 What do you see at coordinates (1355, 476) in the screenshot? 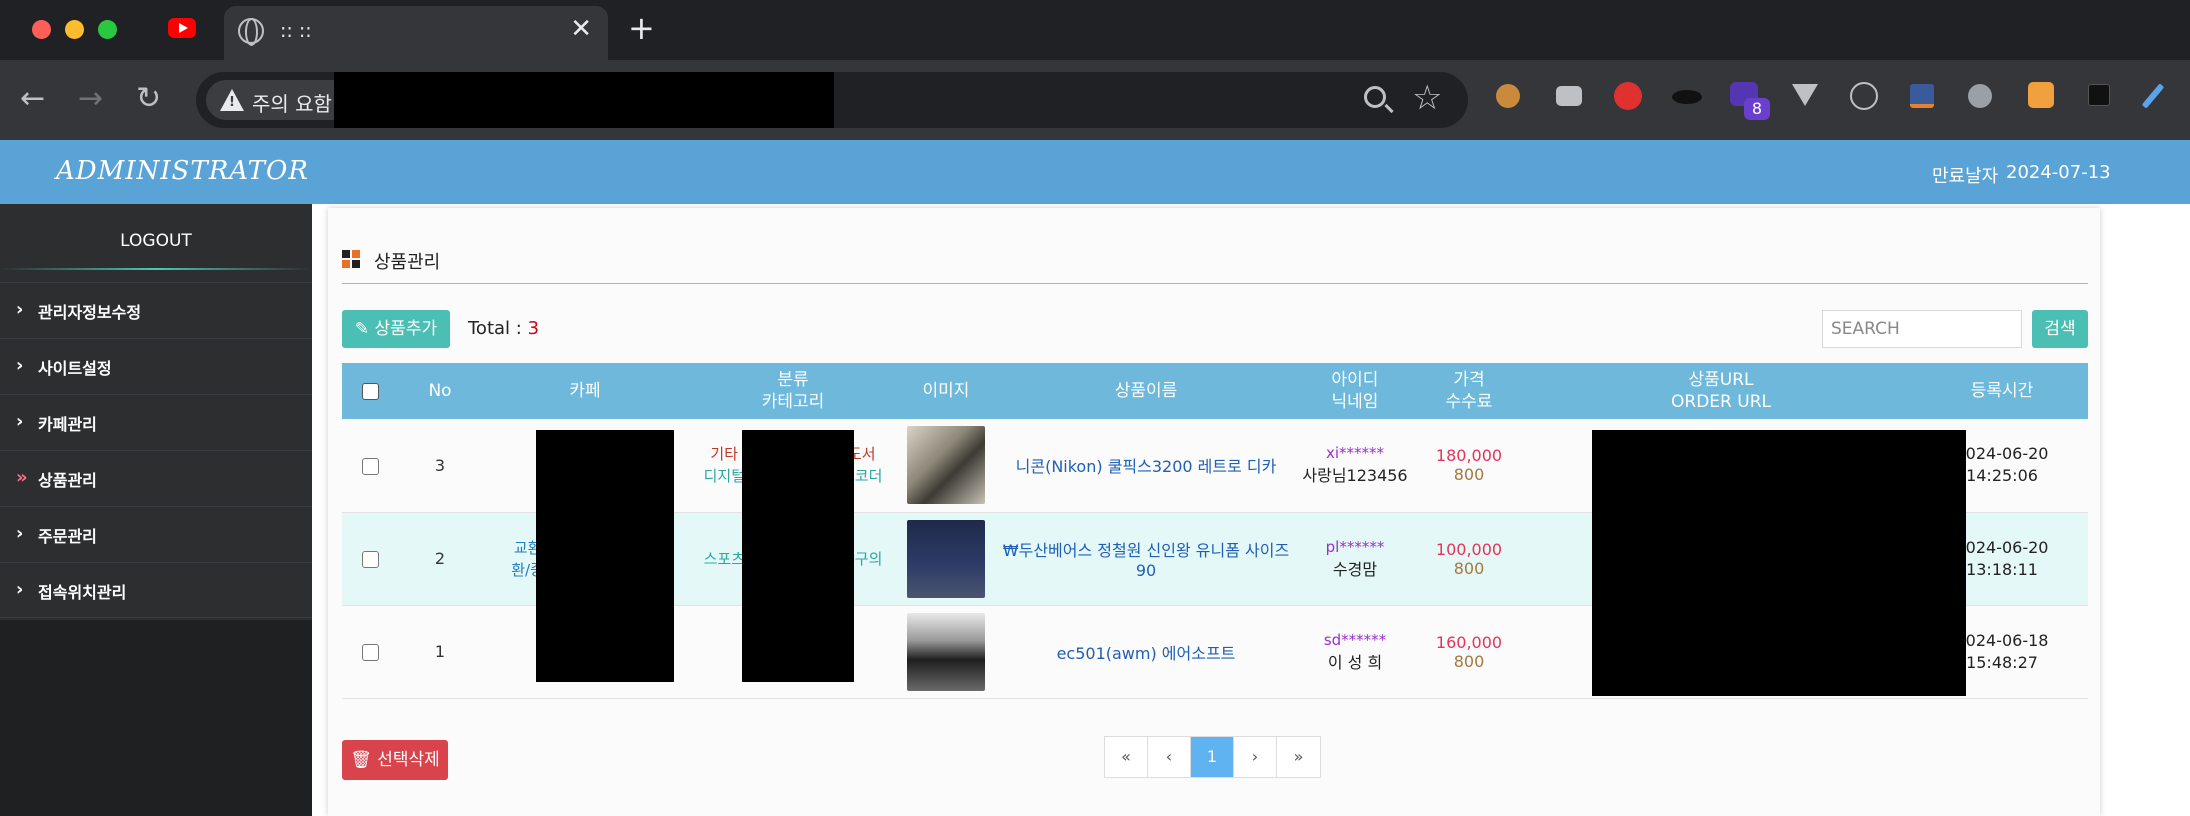
I see `nickname: 사랑님123456` at bounding box center [1355, 476].